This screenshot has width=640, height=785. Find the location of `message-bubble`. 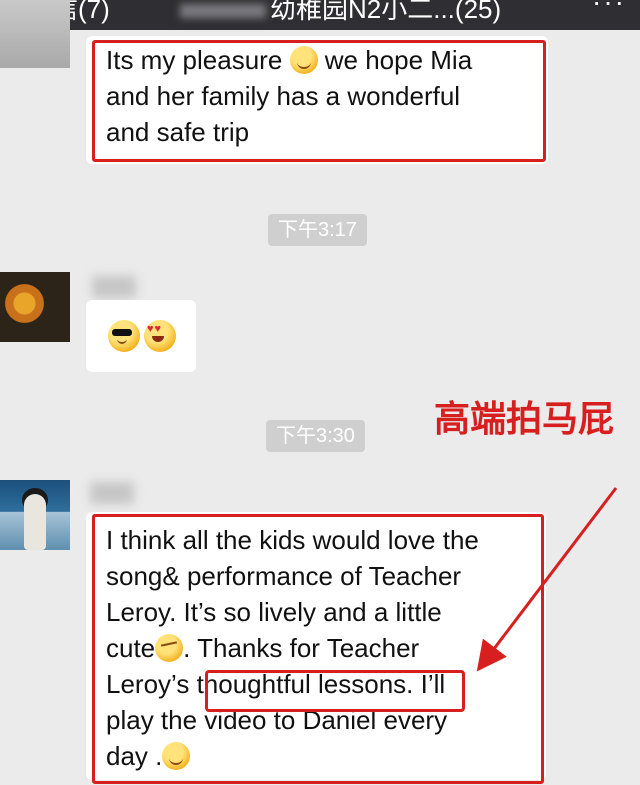

message-bubble is located at coordinates (141, 336).